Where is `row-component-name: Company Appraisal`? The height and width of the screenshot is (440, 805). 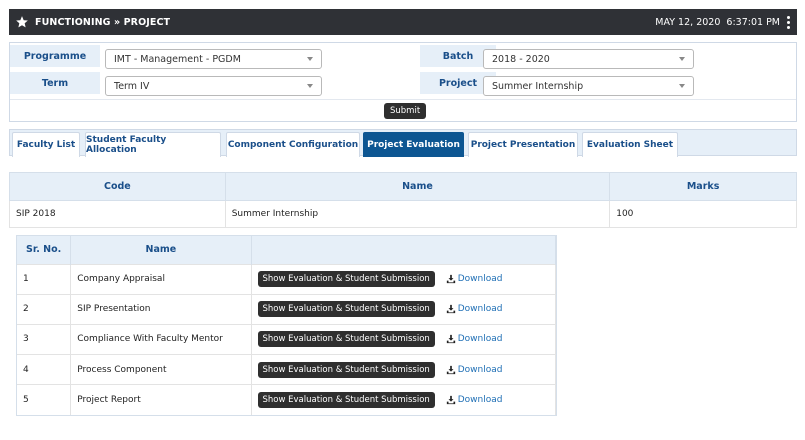
row-component-name: Company Appraisal is located at coordinates (161, 279).